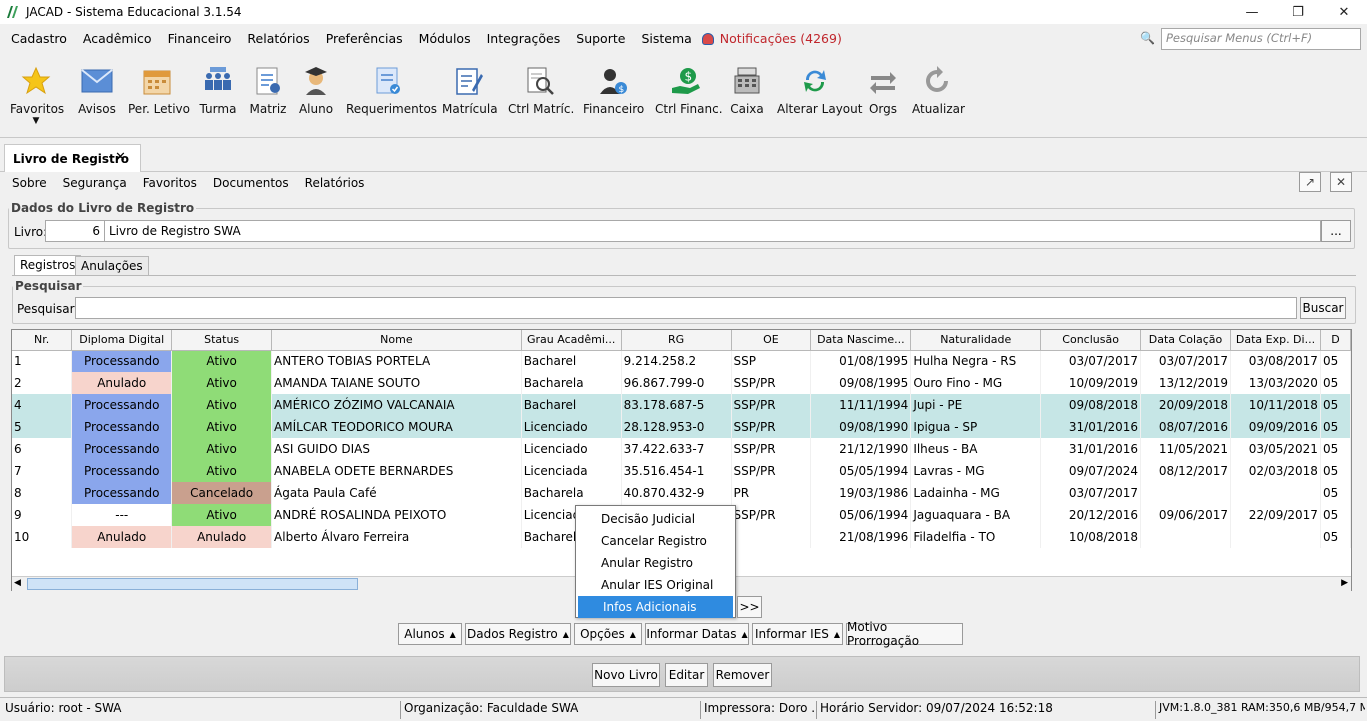 The width and height of the screenshot is (1367, 721). I want to click on menu-relatorios: Relatórios, so click(278, 39).